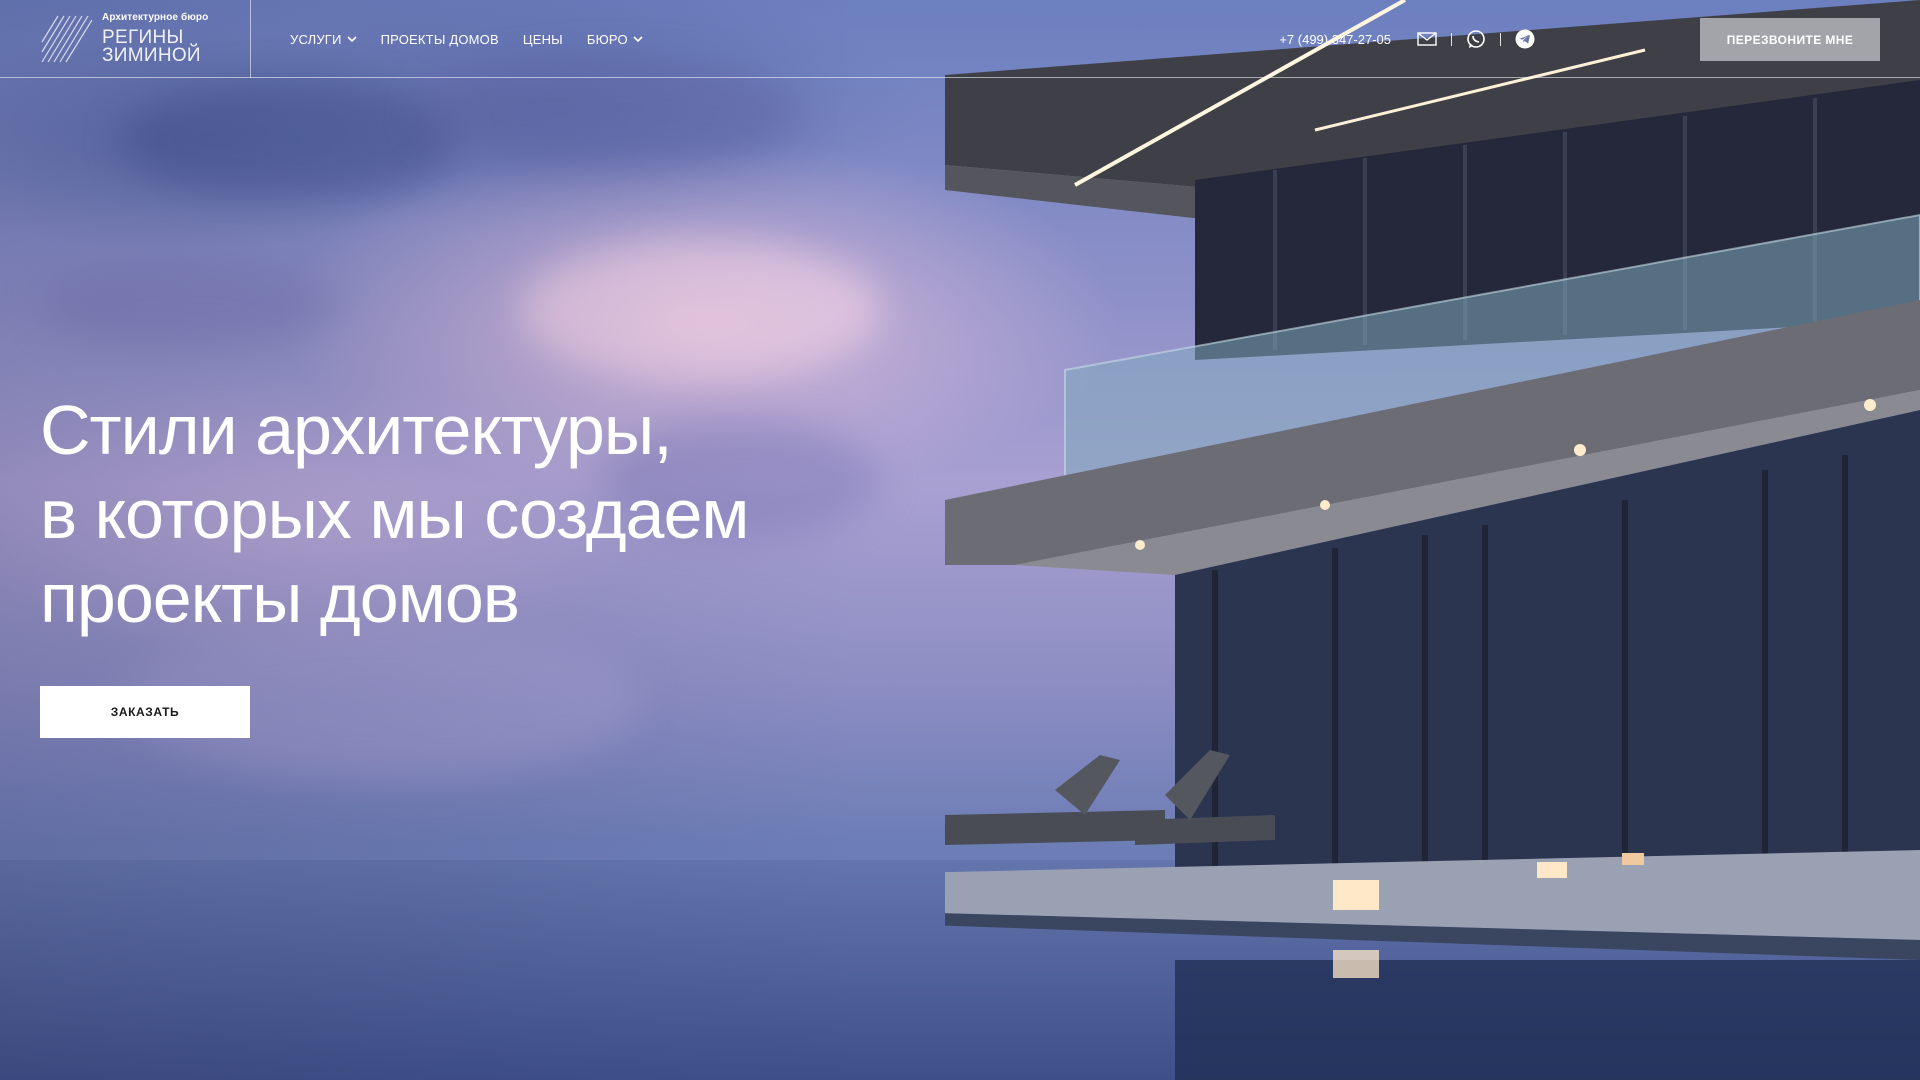  I want to click on header-contacts: +7 (499) 347-27-05, so click(1407, 39).